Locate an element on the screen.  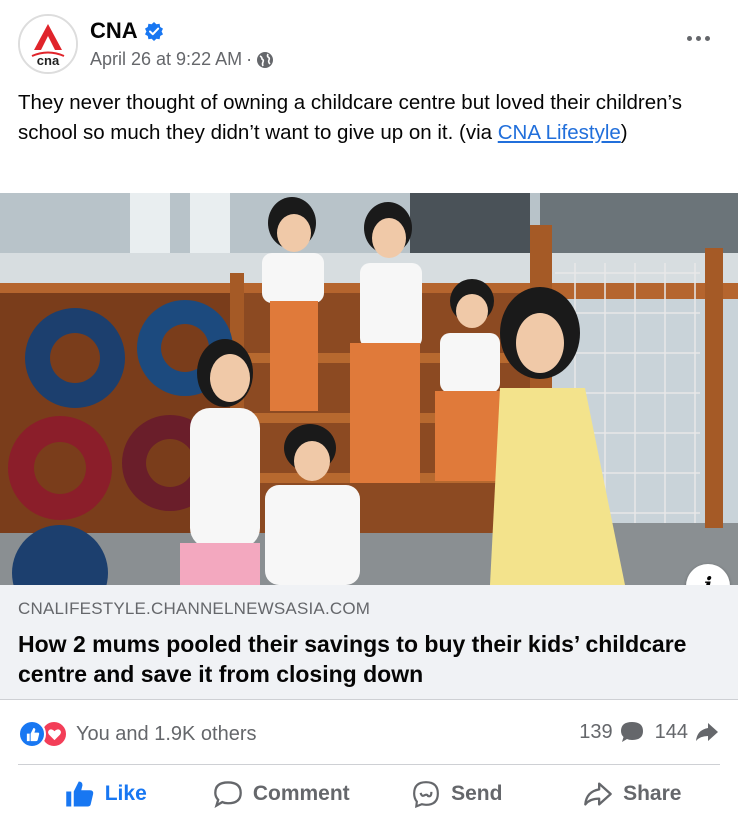
reactions-text: You and 1.9K others is located at coordinates (166, 734).